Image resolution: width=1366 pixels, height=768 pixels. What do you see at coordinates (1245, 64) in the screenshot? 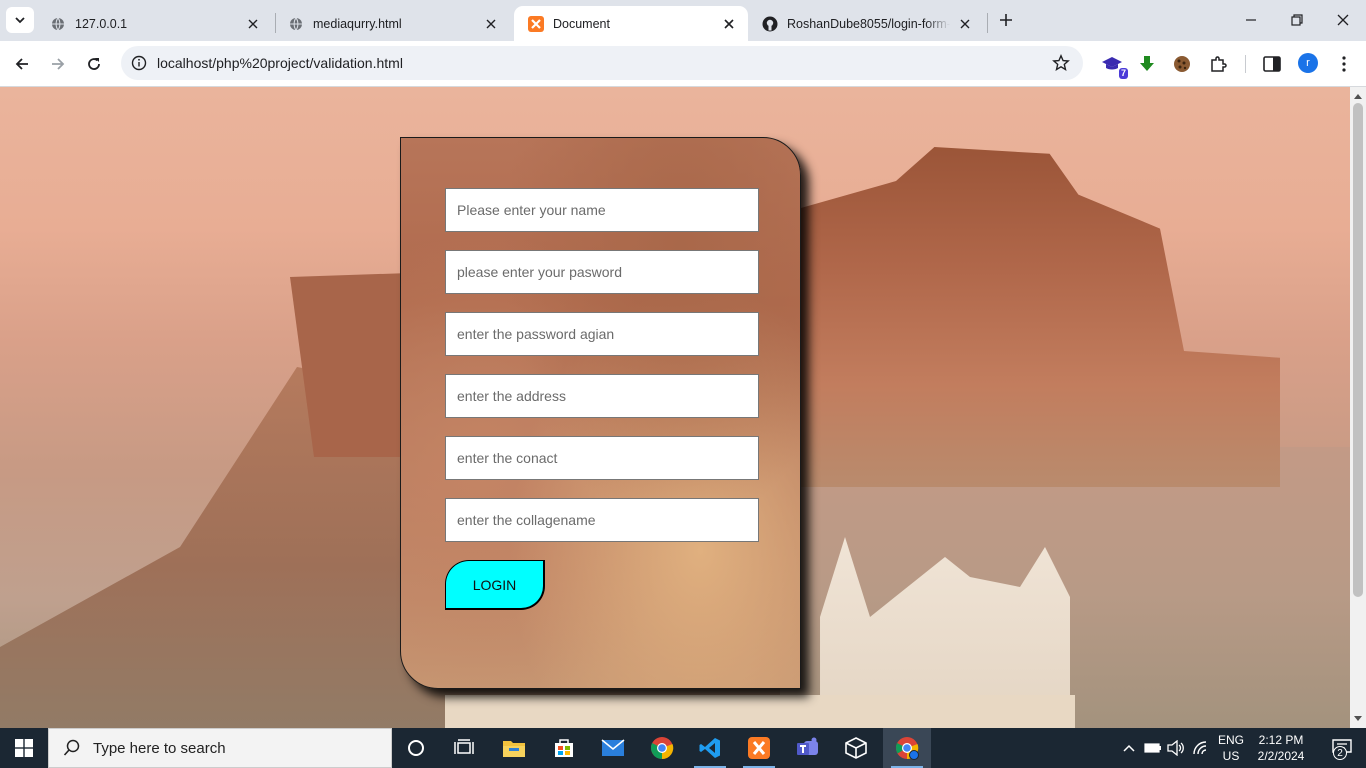
I see `toolbar-divider` at bounding box center [1245, 64].